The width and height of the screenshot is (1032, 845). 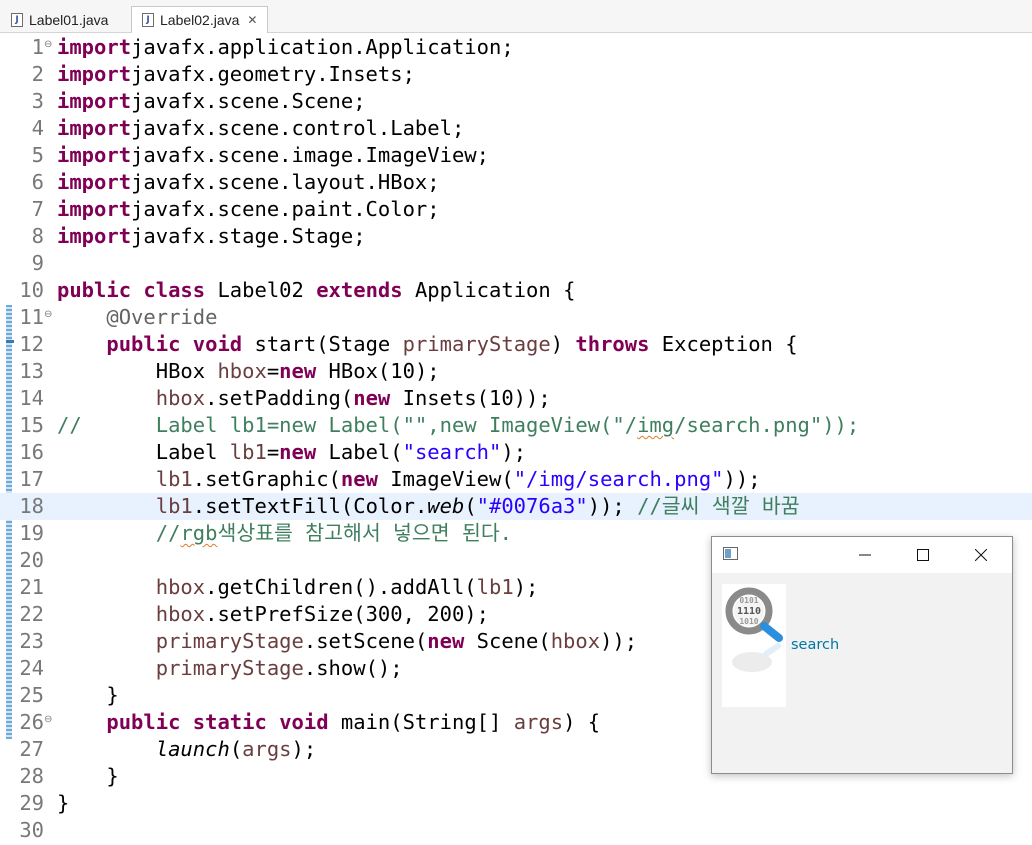 What do you see at coordinates (248, 182) in the screenshot?
I see `code-text: importjavafx.scene.layout.HBox;` at bounding box center [248, 182].